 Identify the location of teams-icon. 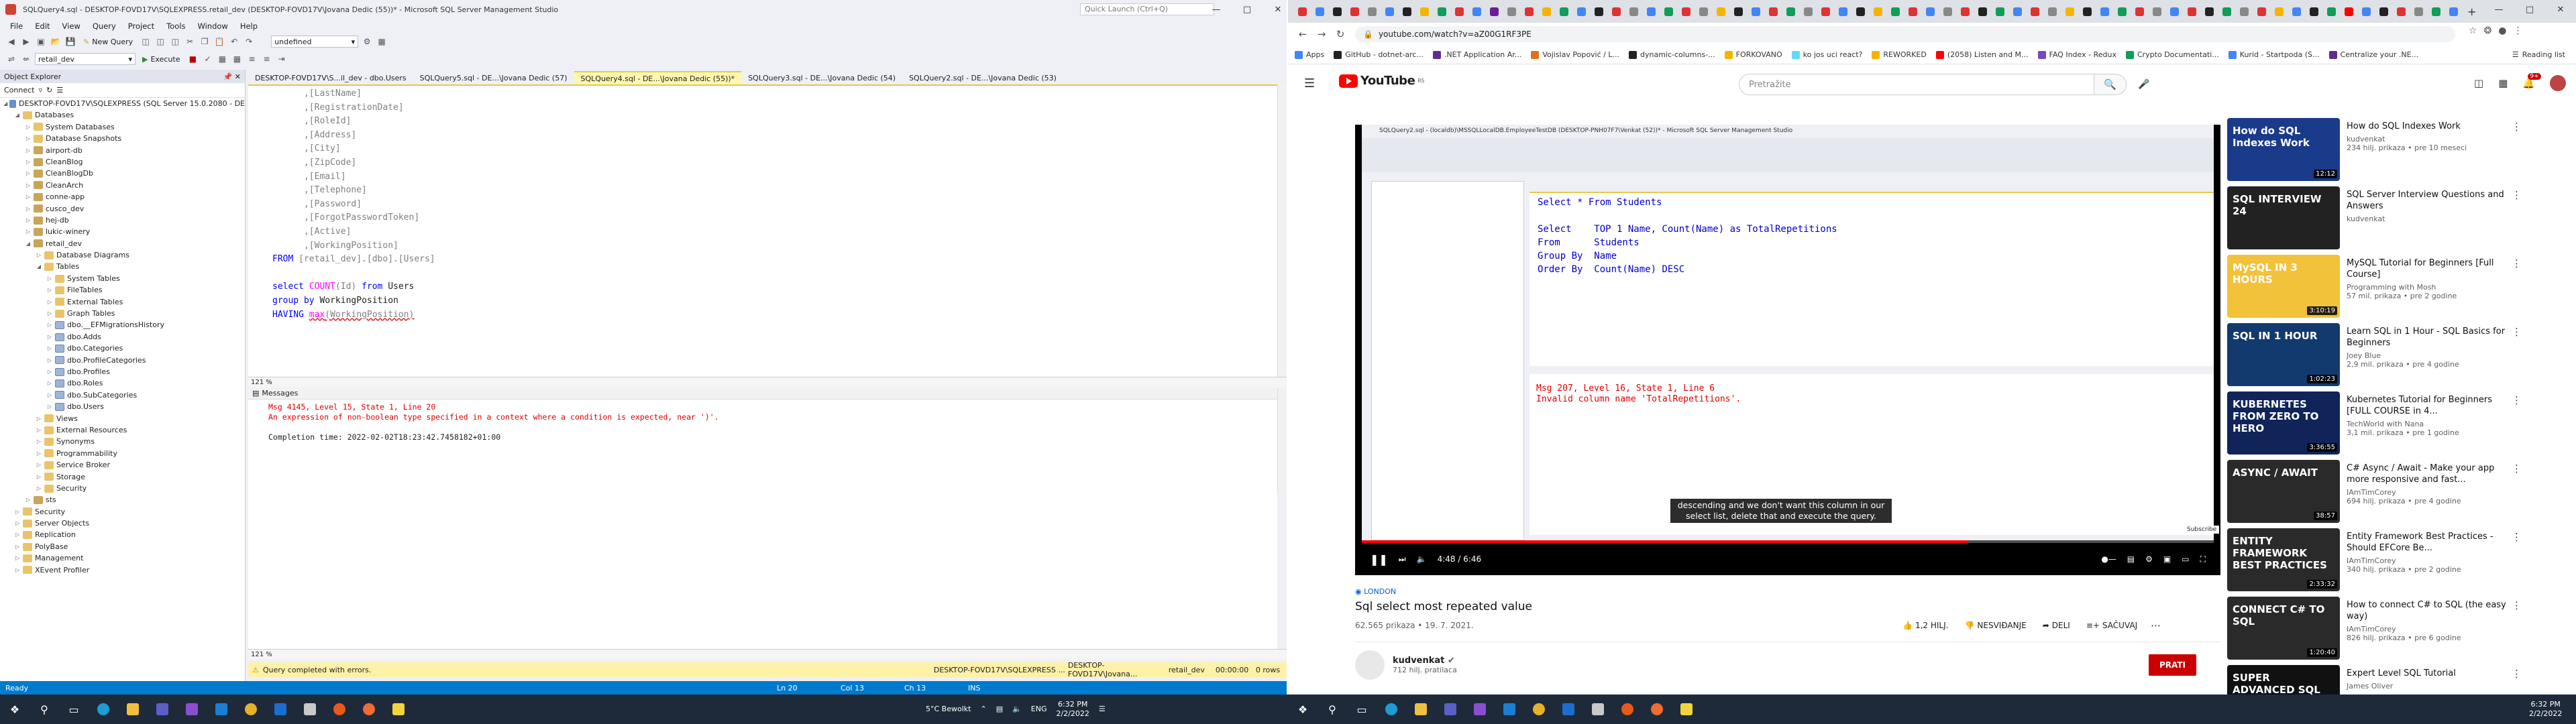
(1450, 710).